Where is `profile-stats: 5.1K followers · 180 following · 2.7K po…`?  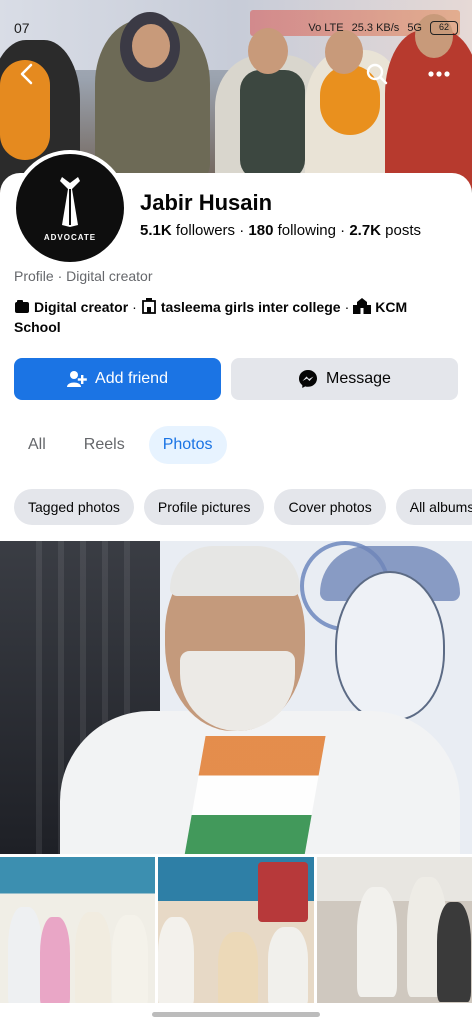 profile-stats: 5.1K followers · 180 following · 2.7K po… is located at coordinates (281, 230).